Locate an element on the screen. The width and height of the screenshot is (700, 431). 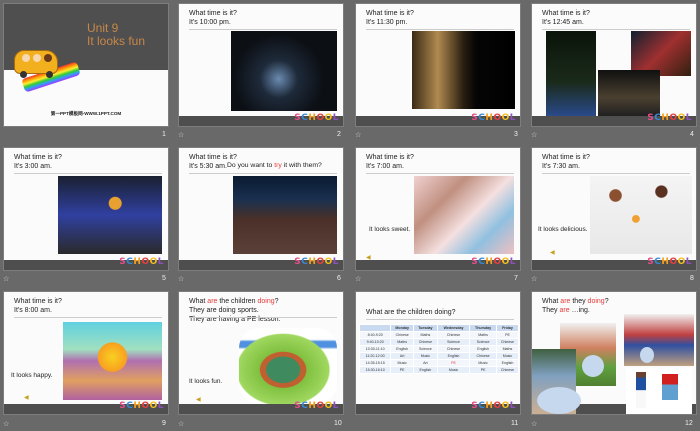
slide-thumbnail-12: What are they doing? They are …ing. is located at coordinates (614, 353).